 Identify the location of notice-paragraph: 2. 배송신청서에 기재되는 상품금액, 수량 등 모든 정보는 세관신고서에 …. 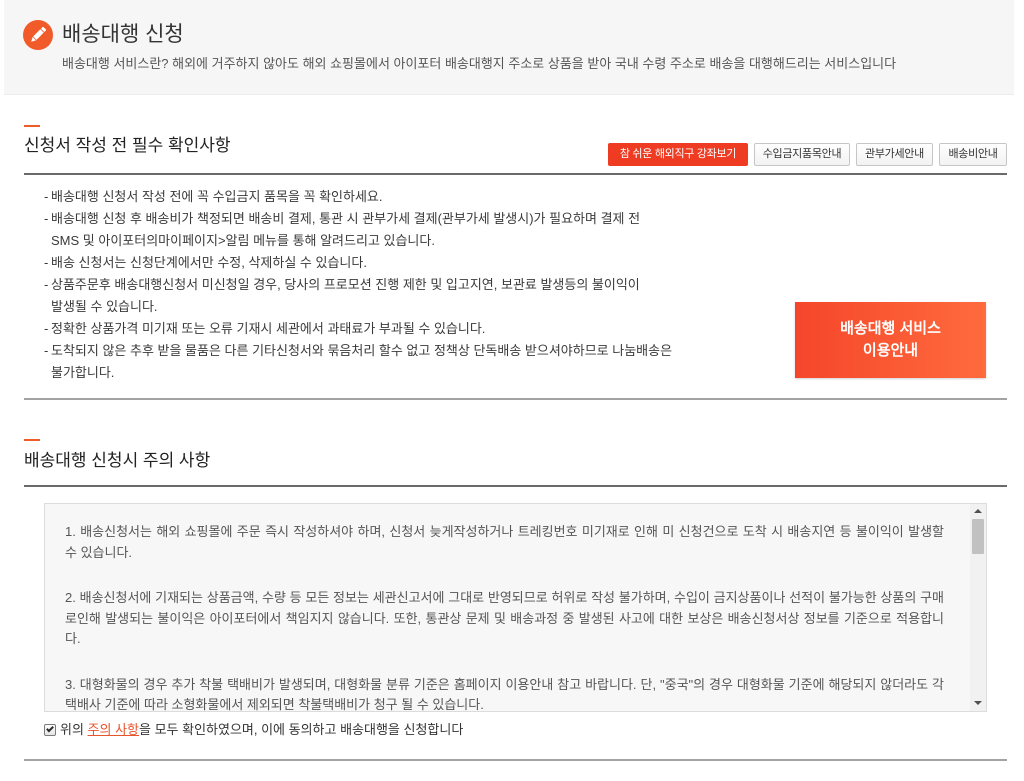
(504, 618).